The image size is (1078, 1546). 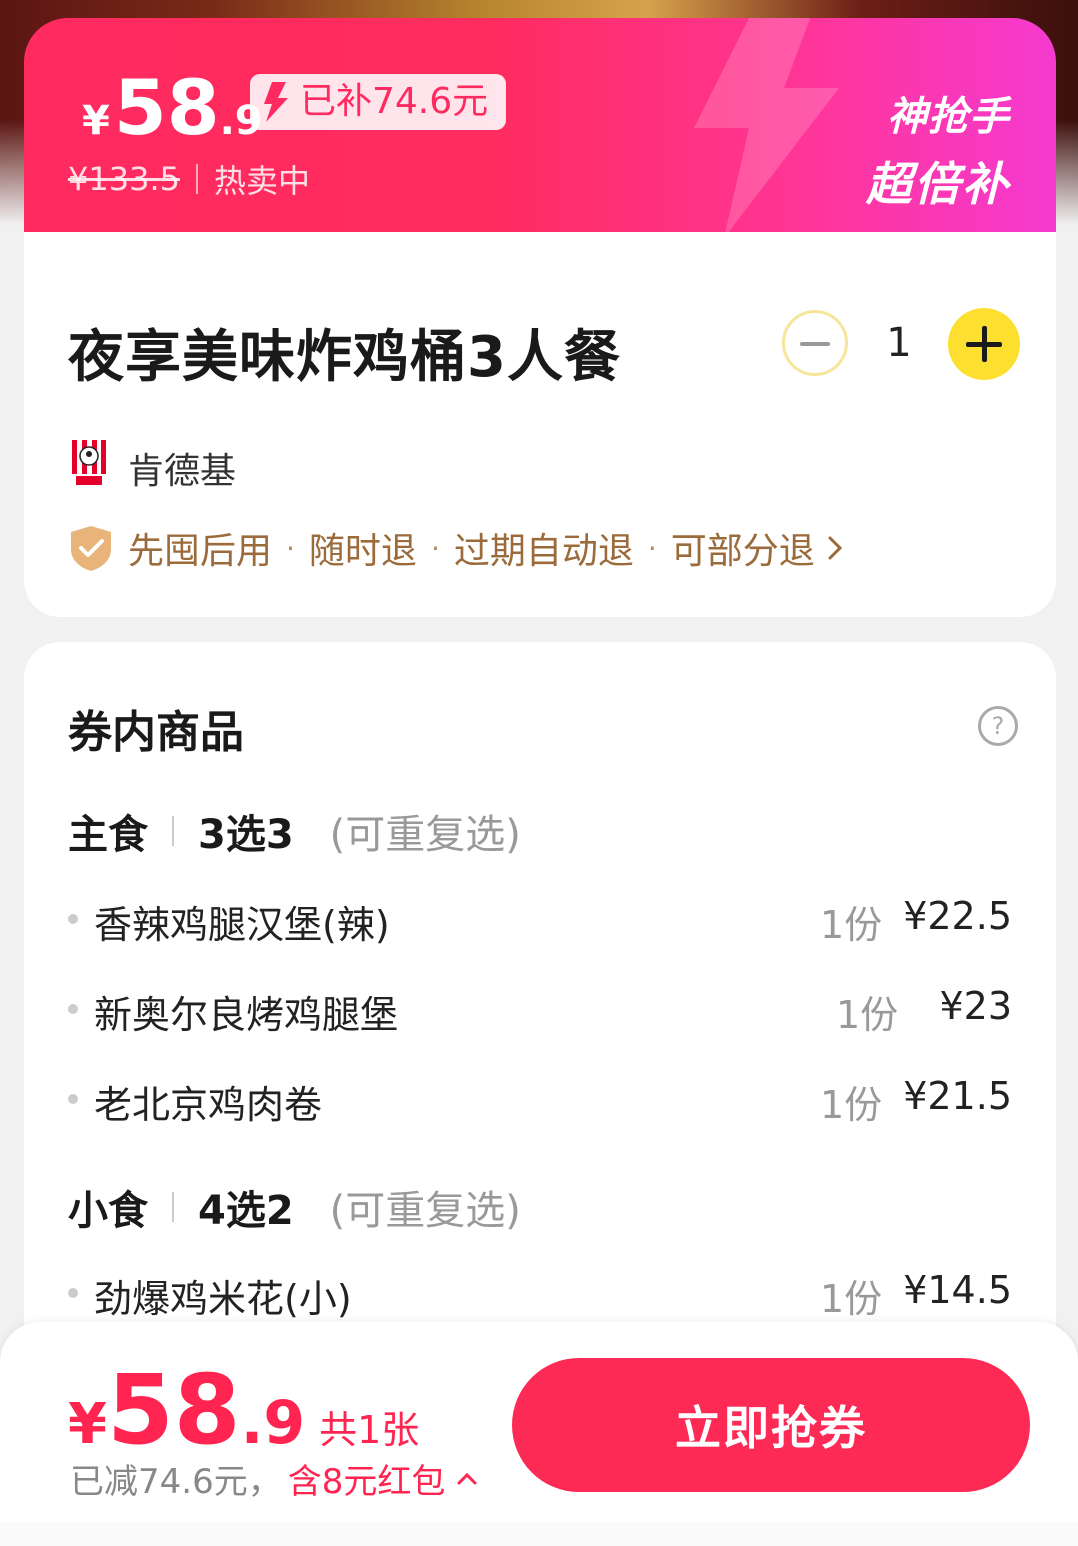 I want to click on list-item: 香辣鸡腿汉堡(辣) 1份 ¥22.5, so click(x=540, y=920).